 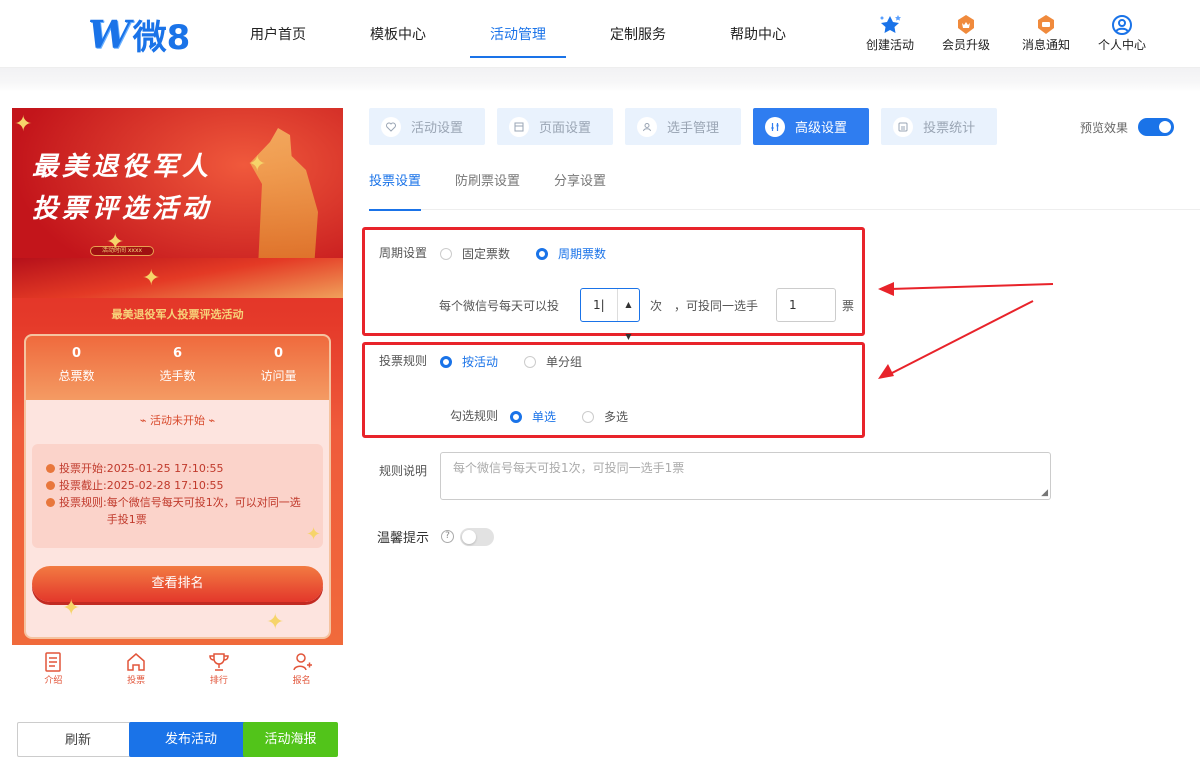 I want to click on header-divider, so click(x=600, y=80).